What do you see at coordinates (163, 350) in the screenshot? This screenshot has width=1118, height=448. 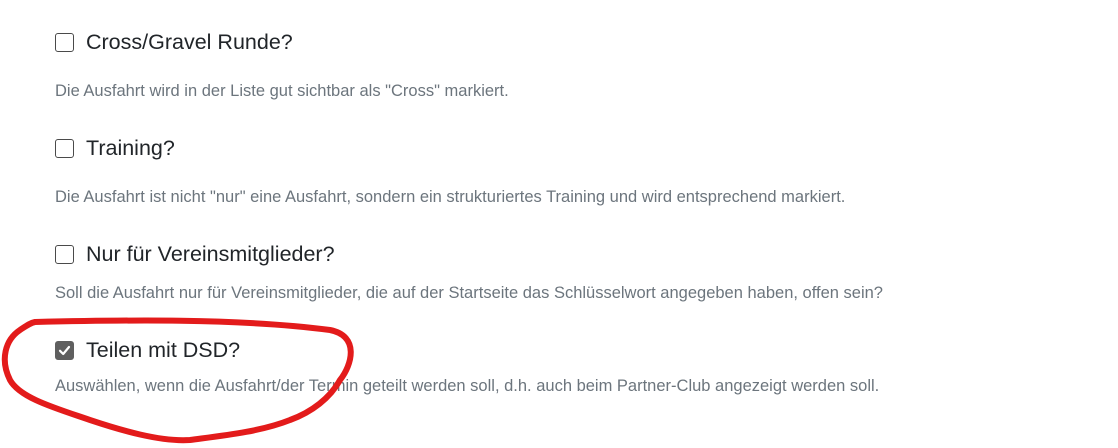 I see `share-dsd-label: Teilen mit DSD?` at bounding box center [163, 350].